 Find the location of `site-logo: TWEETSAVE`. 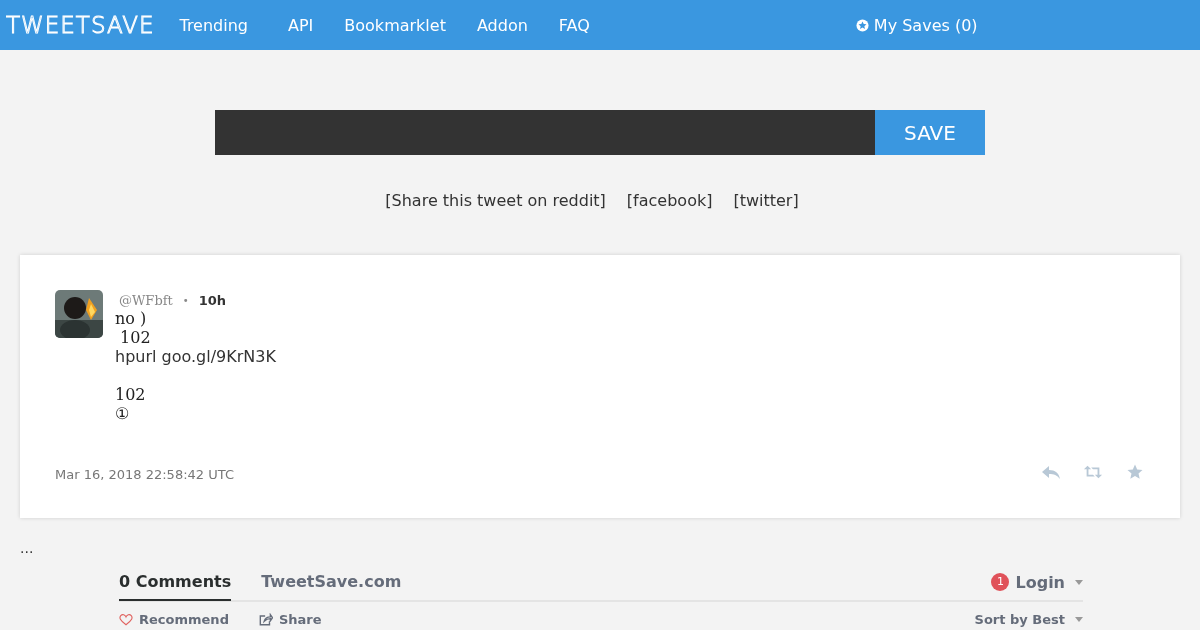

site-logo: TWEETSAVE is located at coordinates (80, 25).